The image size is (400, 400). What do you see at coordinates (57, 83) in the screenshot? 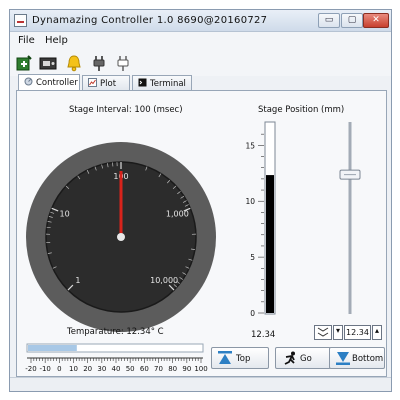
I see `tab-controller-label: Controller` at bounding box center [57, 83].